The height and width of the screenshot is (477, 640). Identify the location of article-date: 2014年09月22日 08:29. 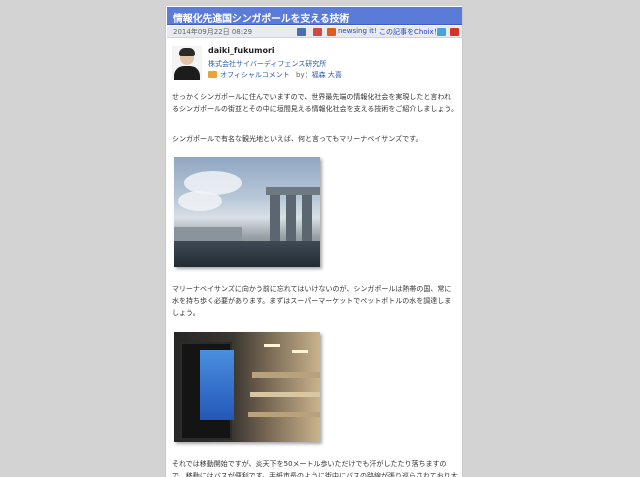
(213, 32).